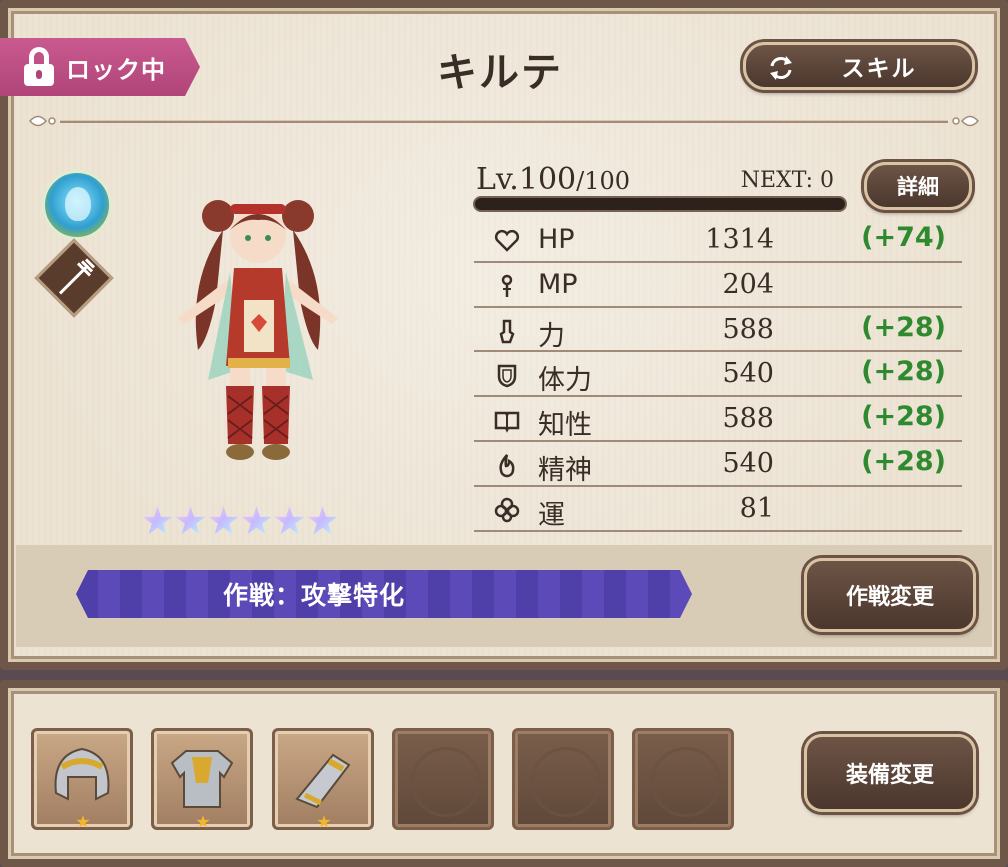  Describe the element at coordinates (82, 774) in the screenshot. I see `helmet-icon` at that location.